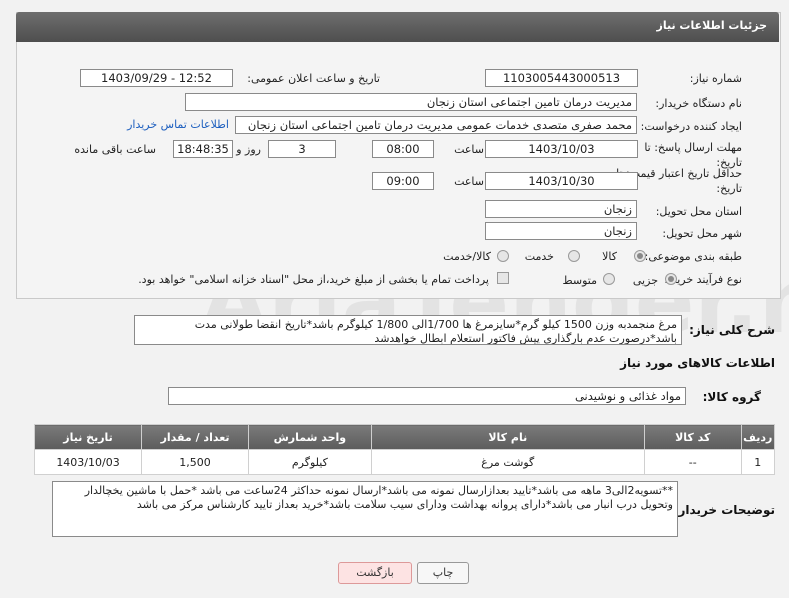 The width and height of the screenshot is (789, 598). What do you see at coordinates (640, 256) in the screenshot?
I see `category-goods-radio` at bounding box center [640, 256].